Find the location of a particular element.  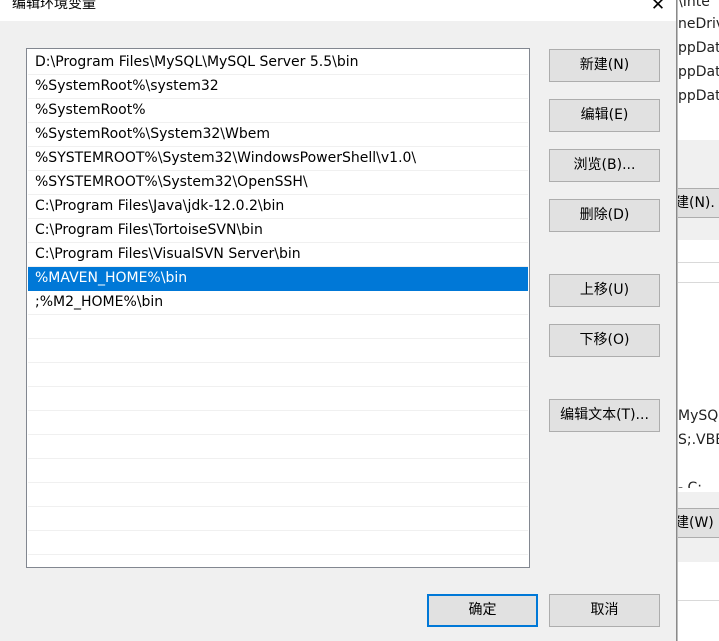

background-new-w-button: 建(W) is located at coordinates (698, 523).